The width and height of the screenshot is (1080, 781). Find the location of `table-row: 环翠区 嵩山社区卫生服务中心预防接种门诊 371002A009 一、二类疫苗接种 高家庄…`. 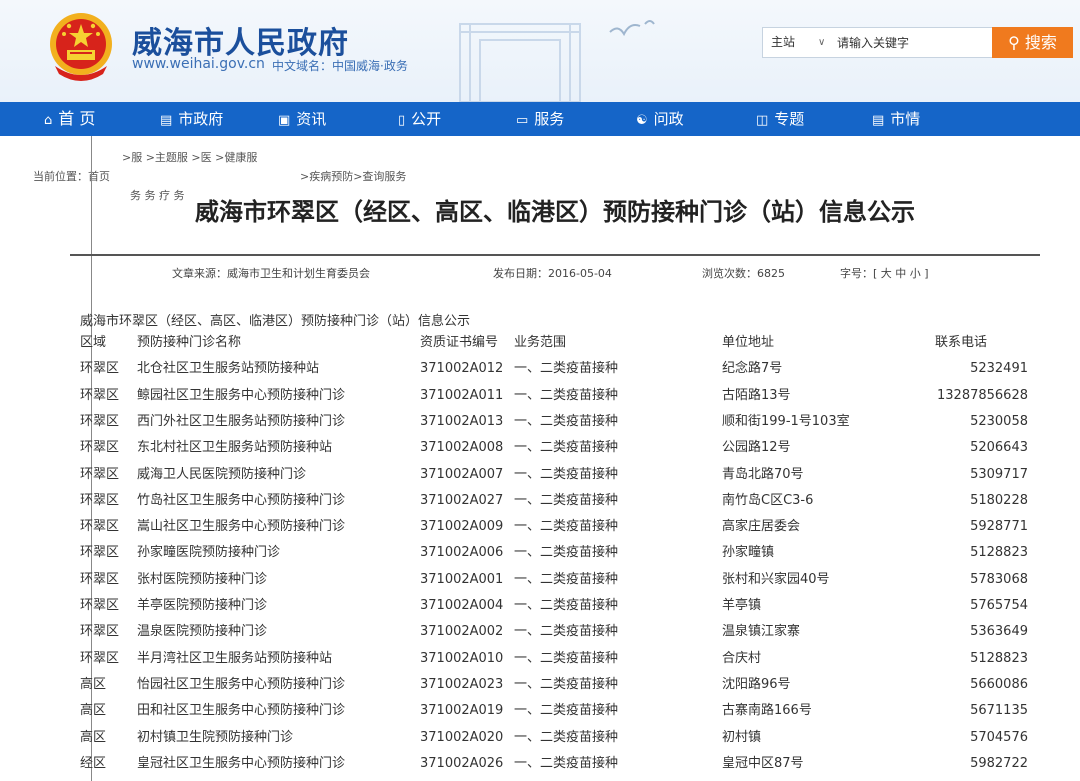

table-row: 环翠区 嵩山社区卫生服务中心预防接种门诊 371002A009 一、二类疫苗接种 高家庄… is located at coordinates (540, 527).